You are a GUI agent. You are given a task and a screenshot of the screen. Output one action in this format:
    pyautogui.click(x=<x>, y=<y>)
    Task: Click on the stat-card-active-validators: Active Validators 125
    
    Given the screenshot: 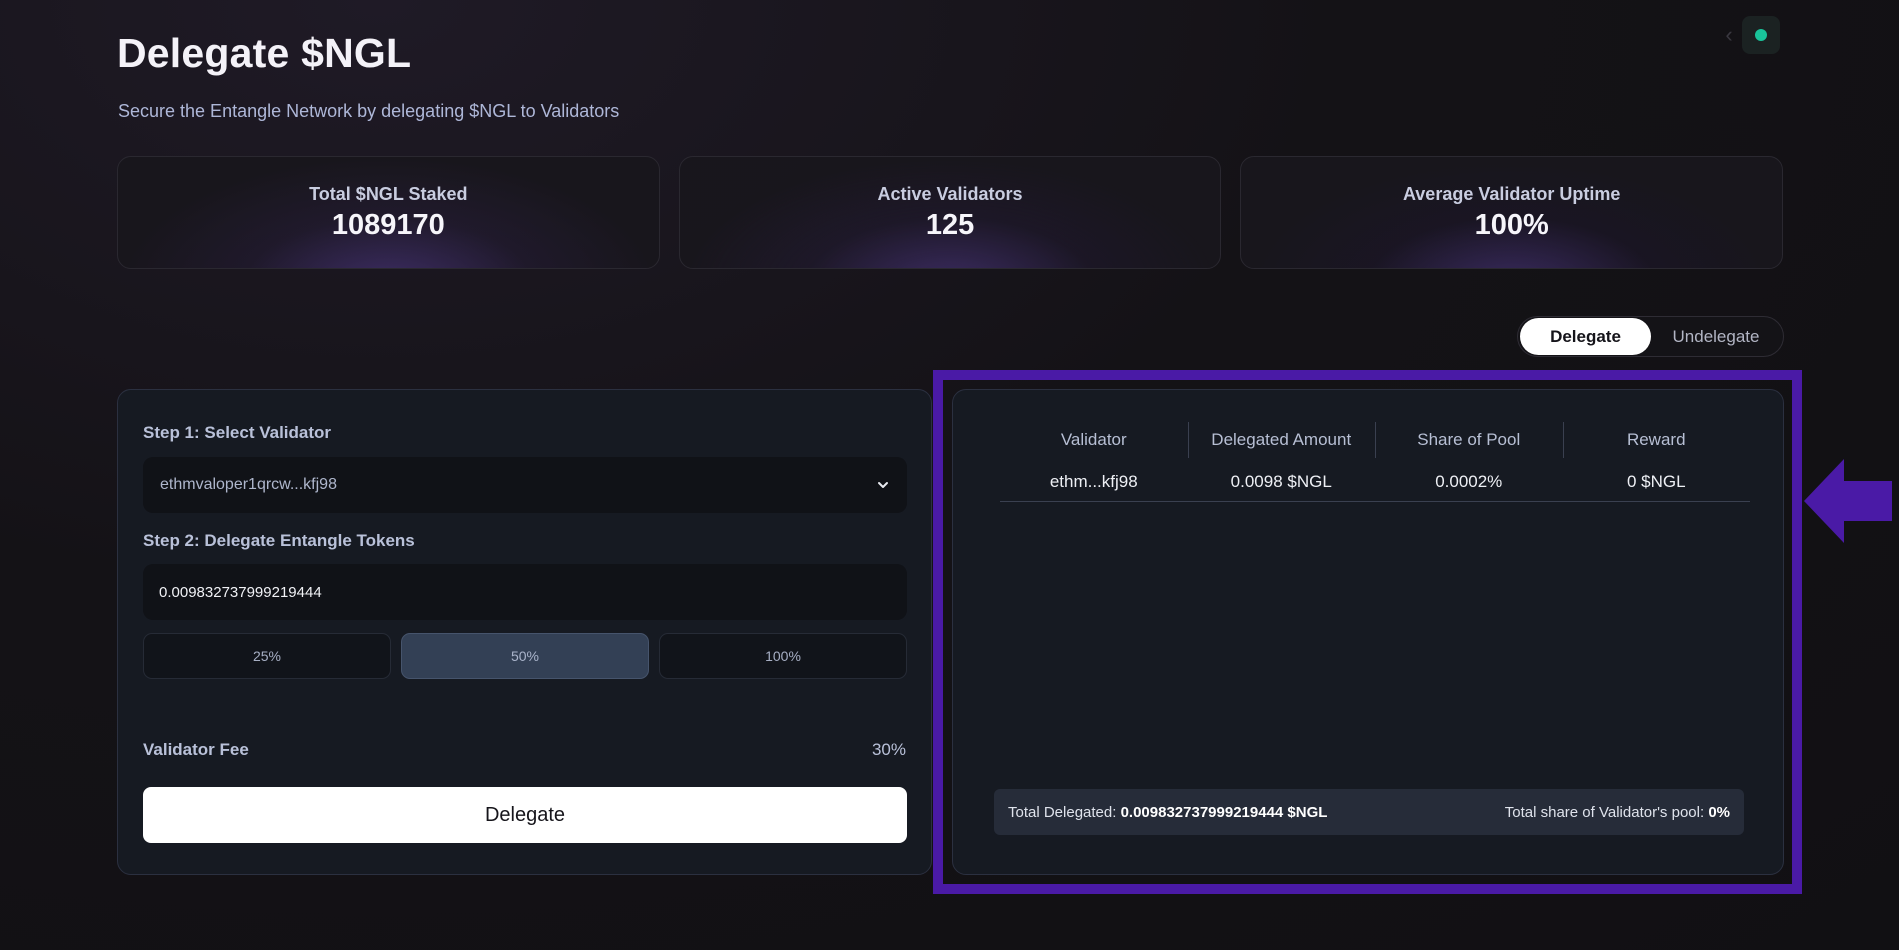 What is the action you would take?
    pyautogui.click(x=950, y=212)
    